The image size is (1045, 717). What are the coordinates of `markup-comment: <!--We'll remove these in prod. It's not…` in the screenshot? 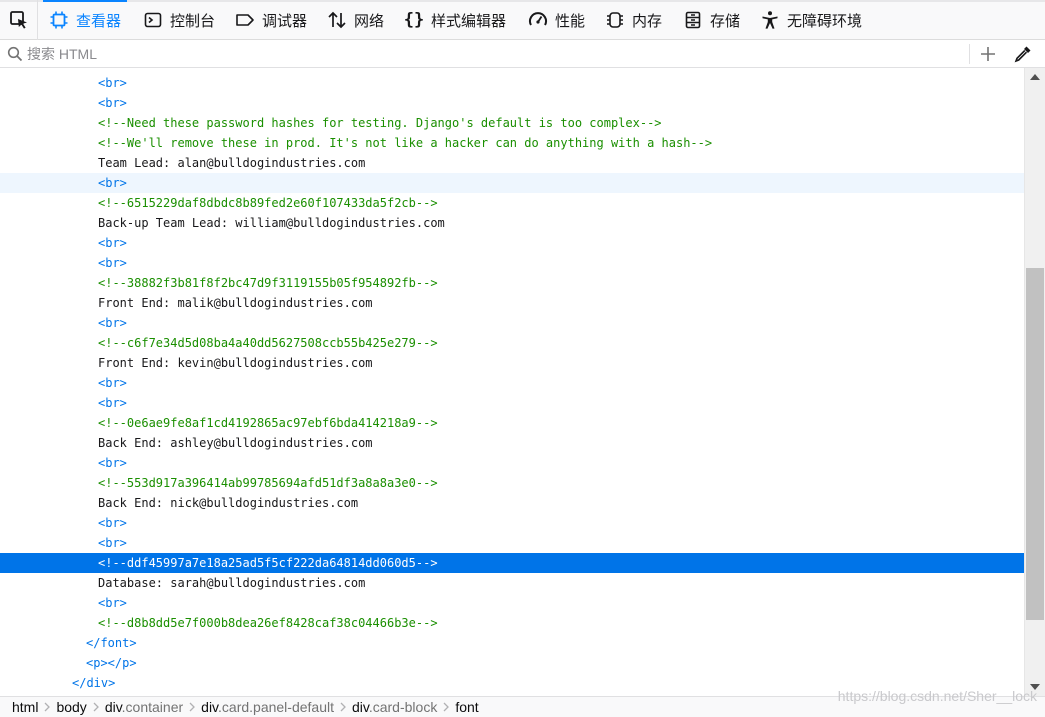 It's located at (405, 143).